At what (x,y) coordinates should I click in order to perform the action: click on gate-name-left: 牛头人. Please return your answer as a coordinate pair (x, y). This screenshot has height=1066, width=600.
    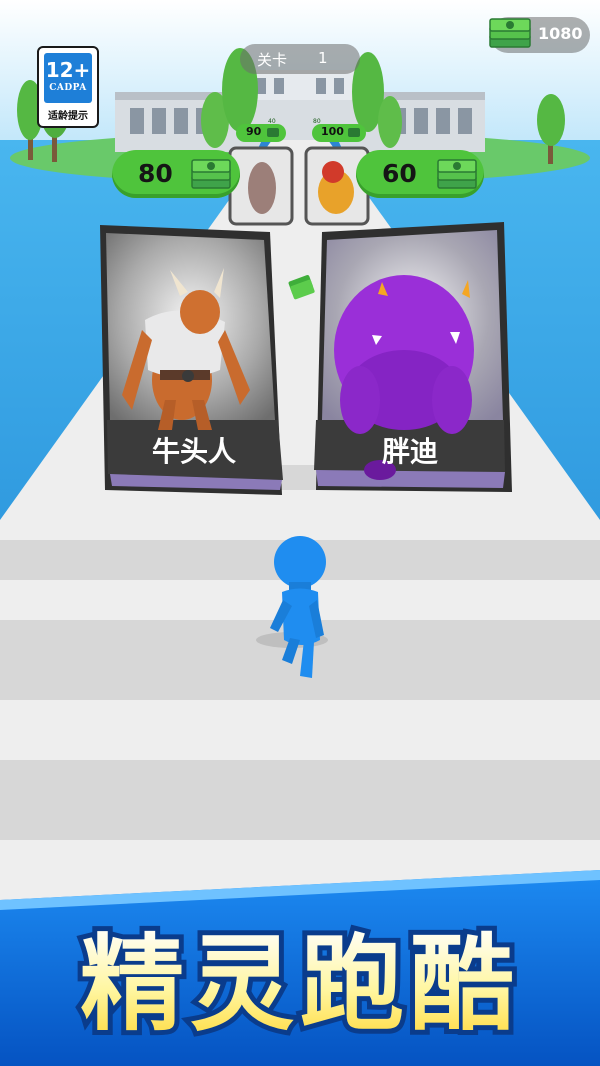
    Looking at the image, I should click on (193, 451).